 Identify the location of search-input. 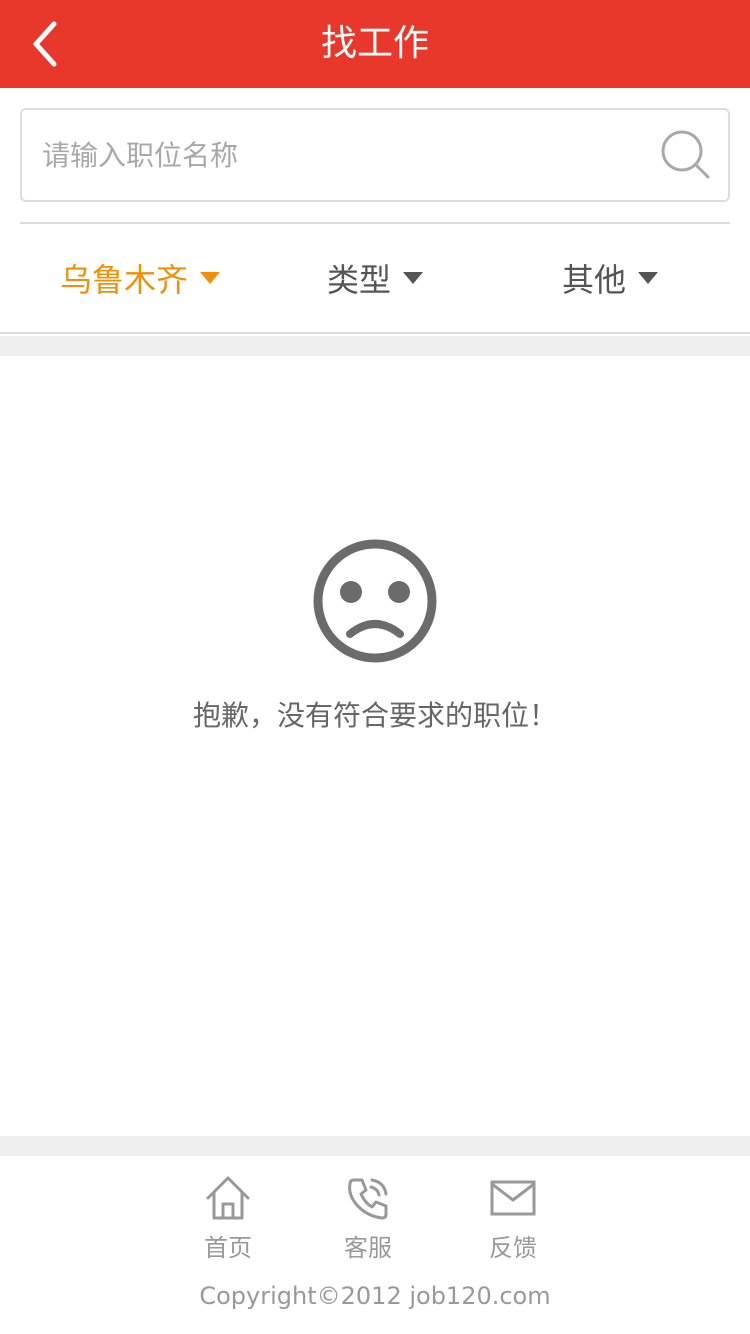
(342, 155).